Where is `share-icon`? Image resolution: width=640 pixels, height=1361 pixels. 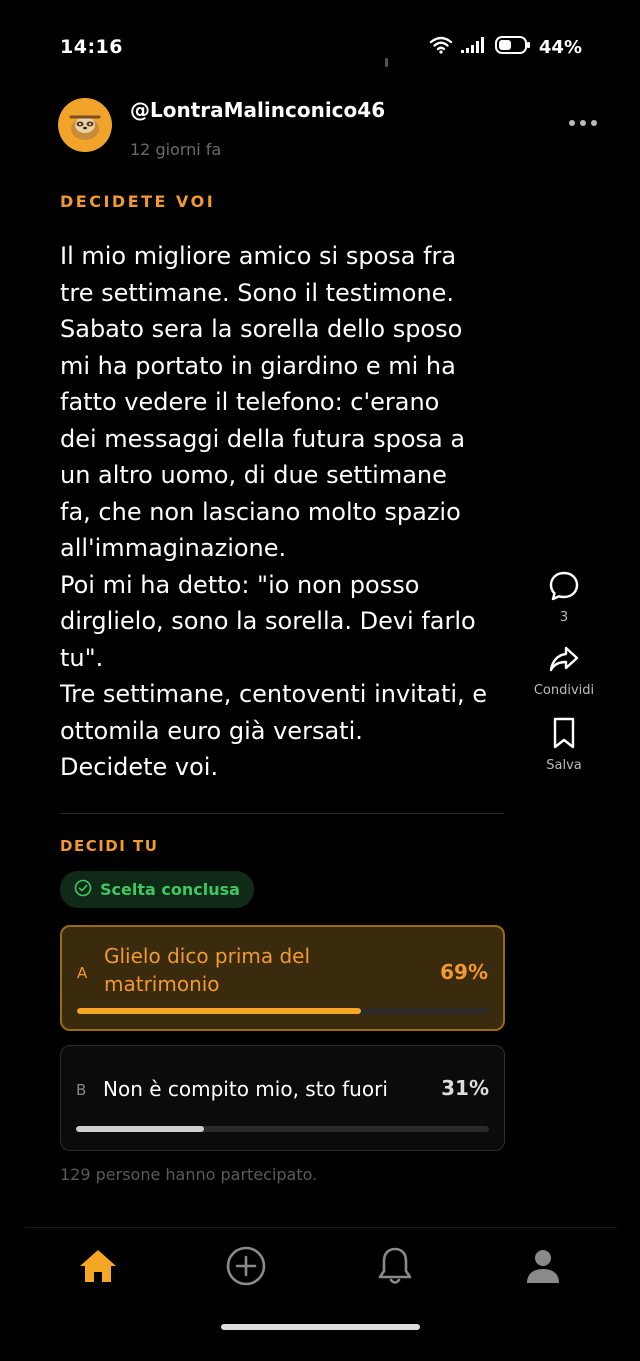 share-icon is located at coordinates (564, 661).